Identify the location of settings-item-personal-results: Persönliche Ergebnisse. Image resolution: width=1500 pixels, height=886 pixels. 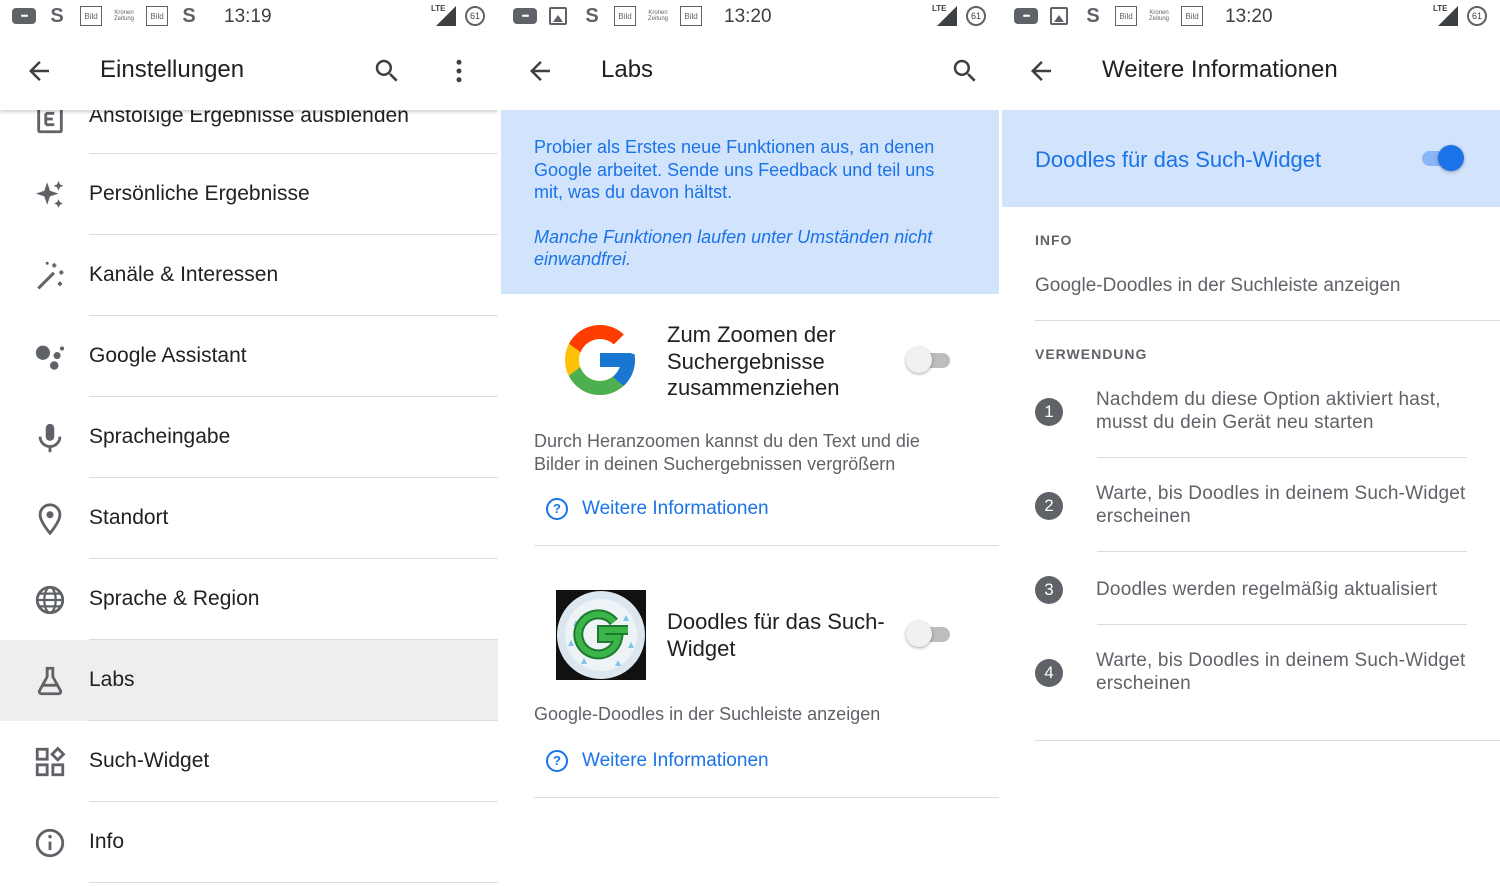
(249, 194).